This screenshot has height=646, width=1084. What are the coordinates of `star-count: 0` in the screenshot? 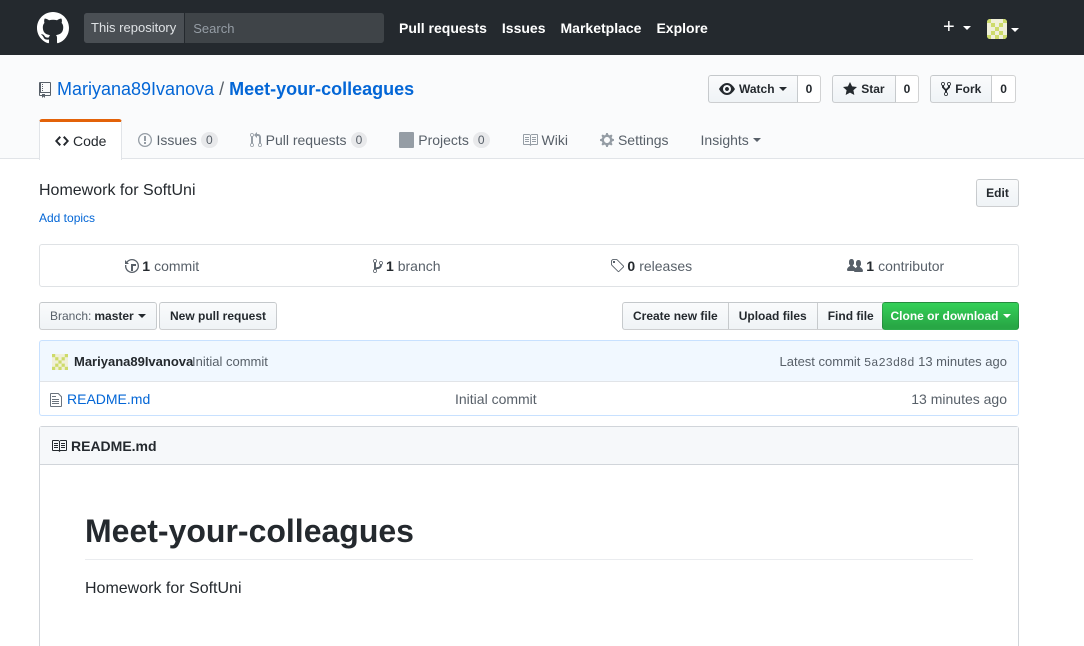 It's located at (907, 89).